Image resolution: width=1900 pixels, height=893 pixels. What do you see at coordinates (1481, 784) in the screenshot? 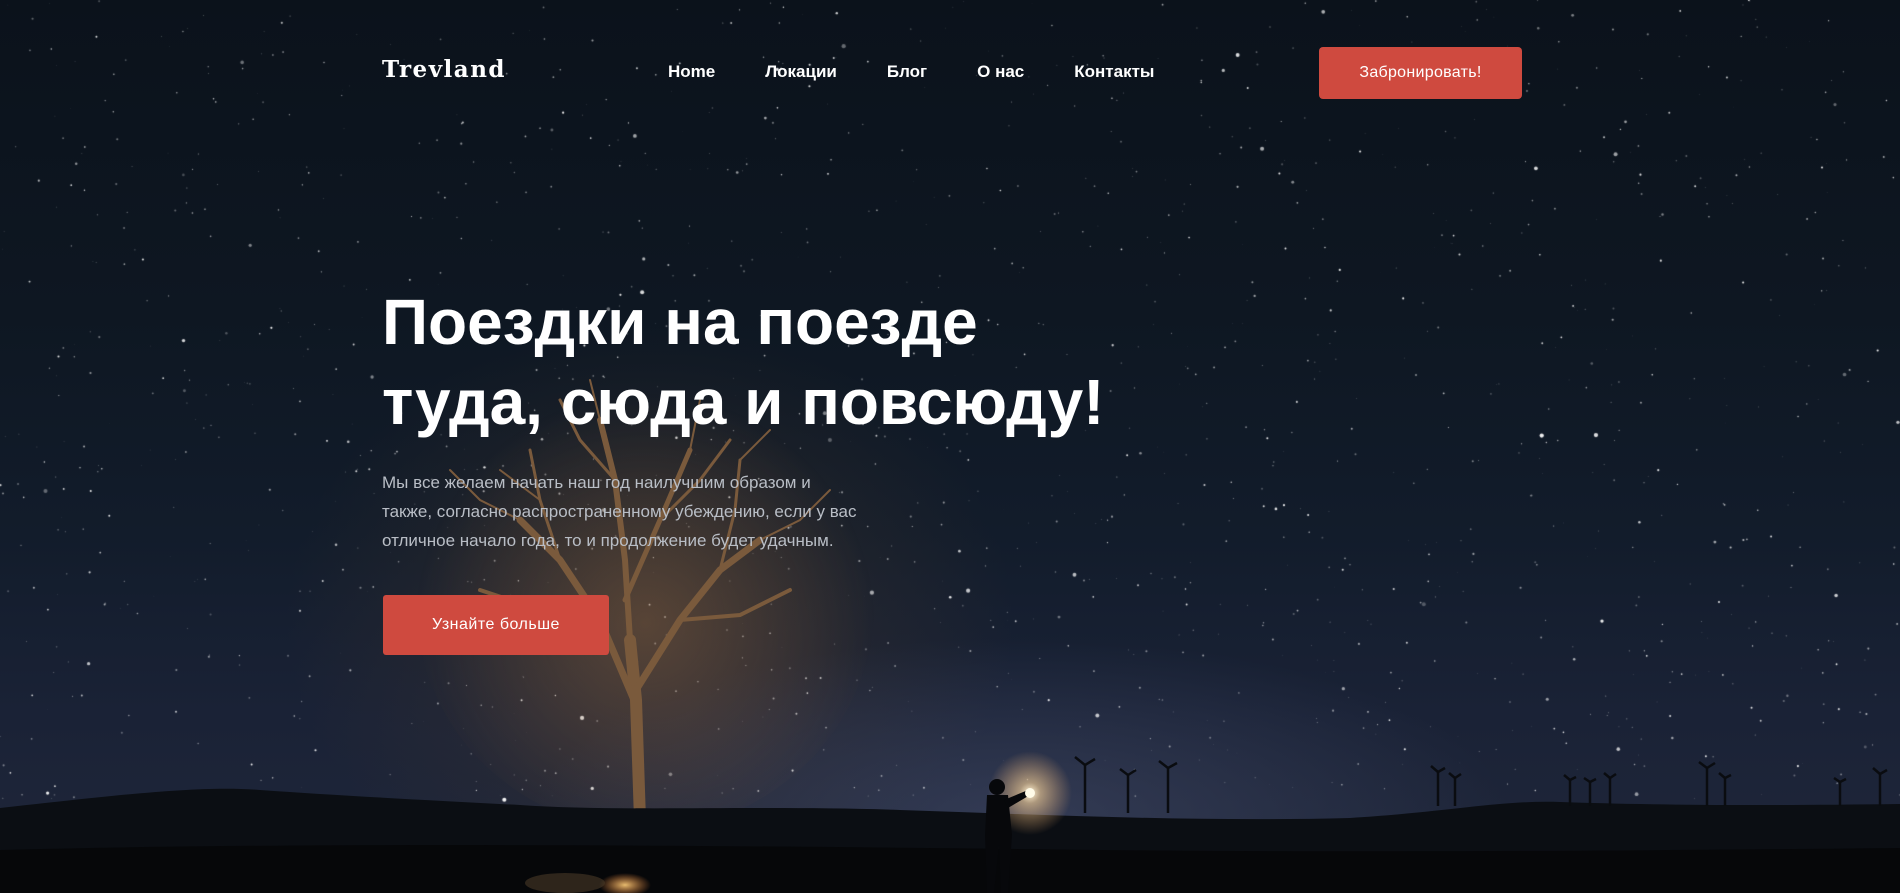
I see `wind-turbine-icon` at bounding box center [1481, 784].